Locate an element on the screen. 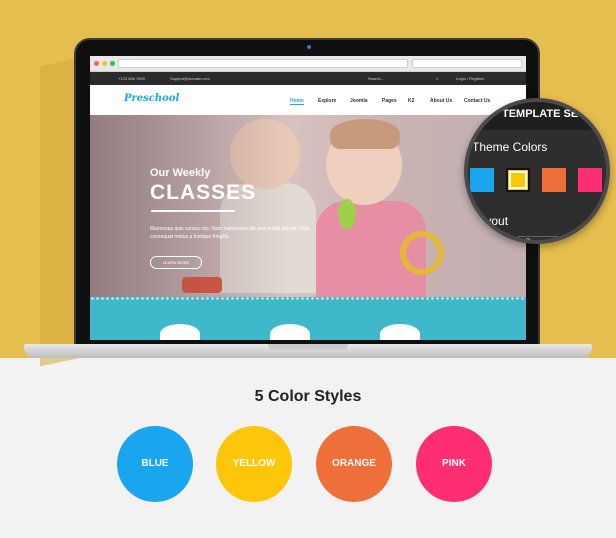 This screenshot has width=616, height=538. hero-image-girl-hair is located at coordinates (365, 134).